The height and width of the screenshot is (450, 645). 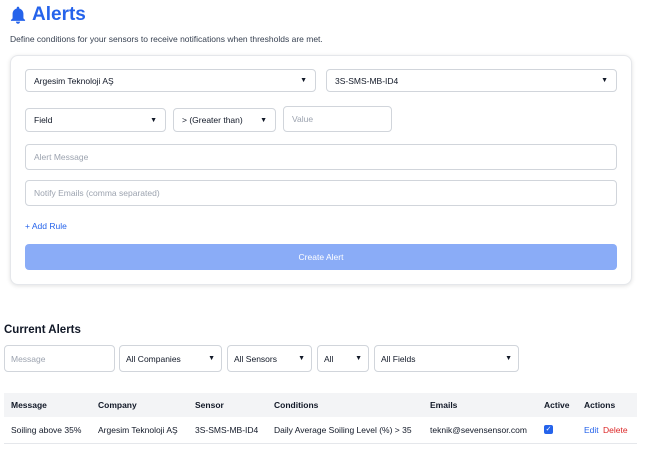 I want to click on column-header-company: Company, so click(x=117, y=405).